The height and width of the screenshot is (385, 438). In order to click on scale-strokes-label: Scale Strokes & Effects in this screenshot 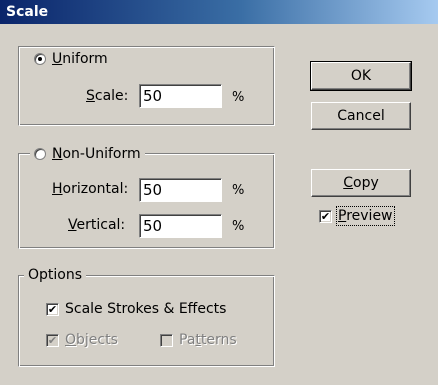, I will do `click(146, 309)`.